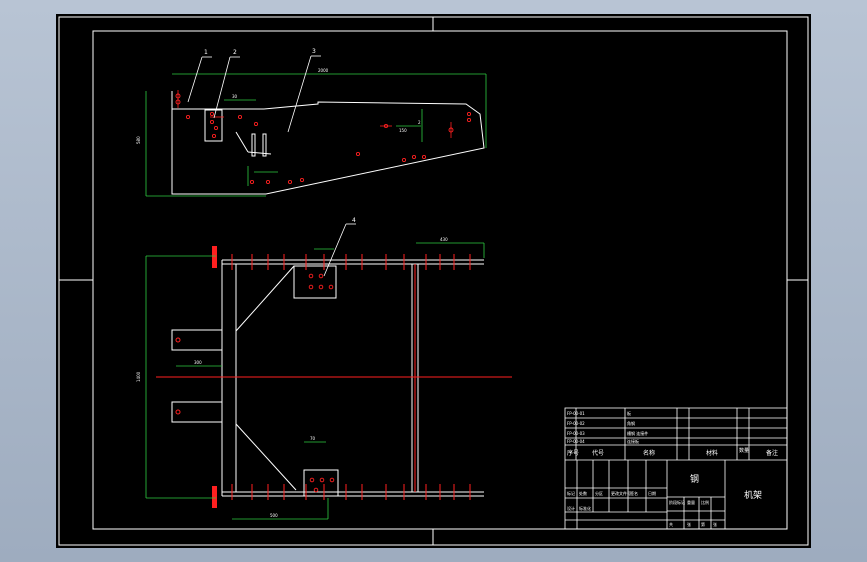 The width and height of the screenshot is (867, 562). I want to click on header-code: 代号, so click(598, 453).